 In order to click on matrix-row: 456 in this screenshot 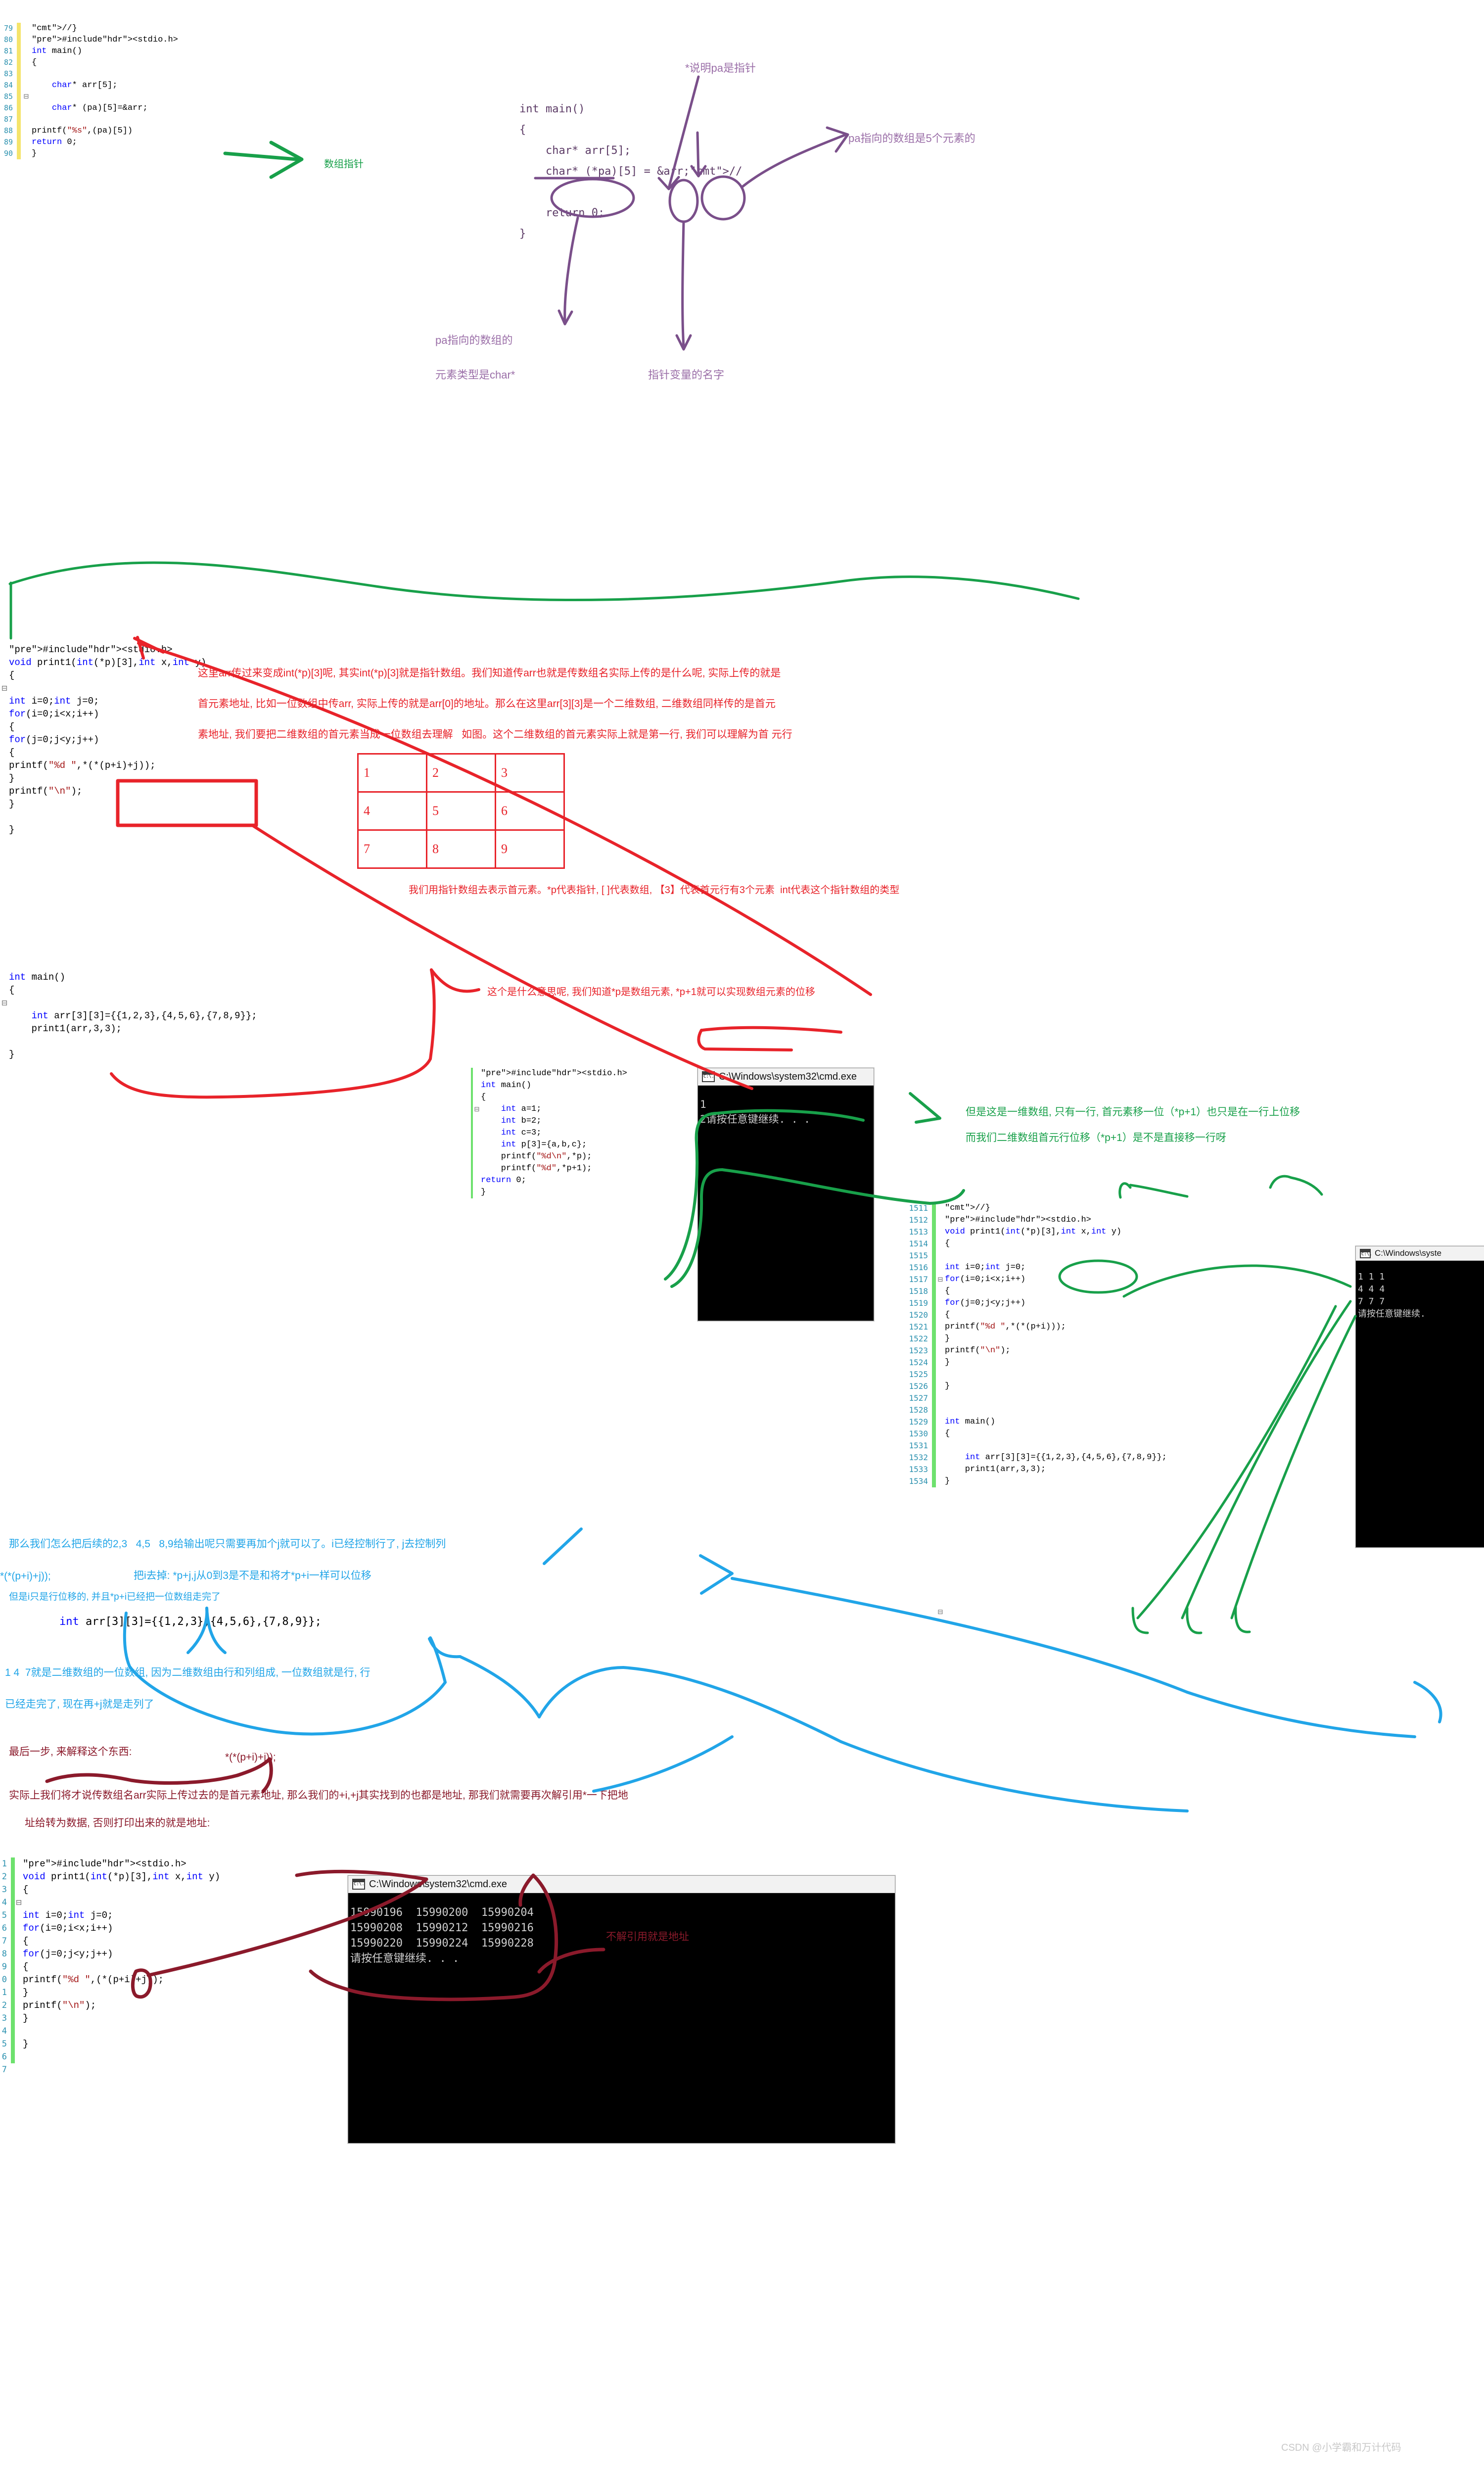, I will do `click(461, 811)`.